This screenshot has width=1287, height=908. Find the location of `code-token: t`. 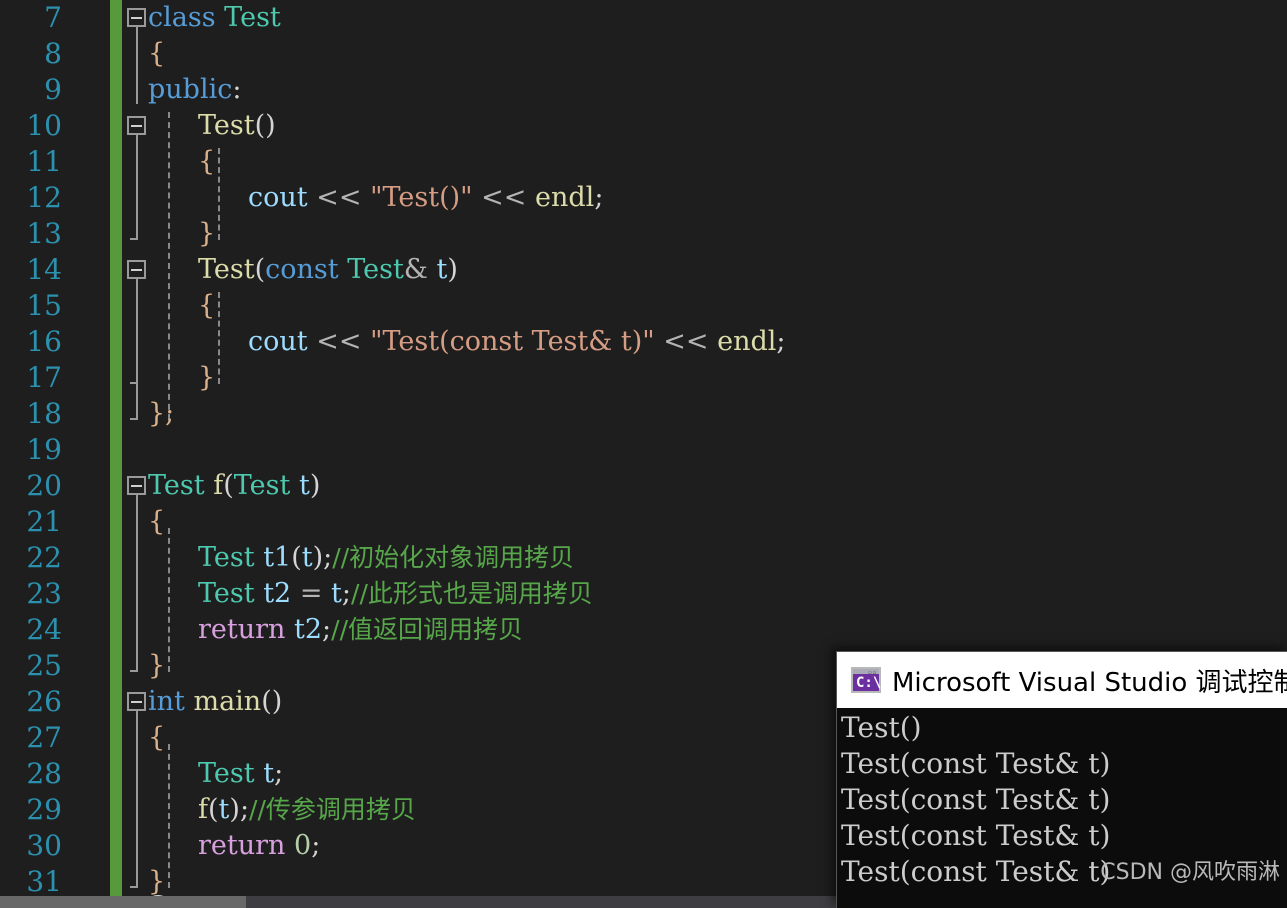

code-token: t is located at coordinates (224, 809).